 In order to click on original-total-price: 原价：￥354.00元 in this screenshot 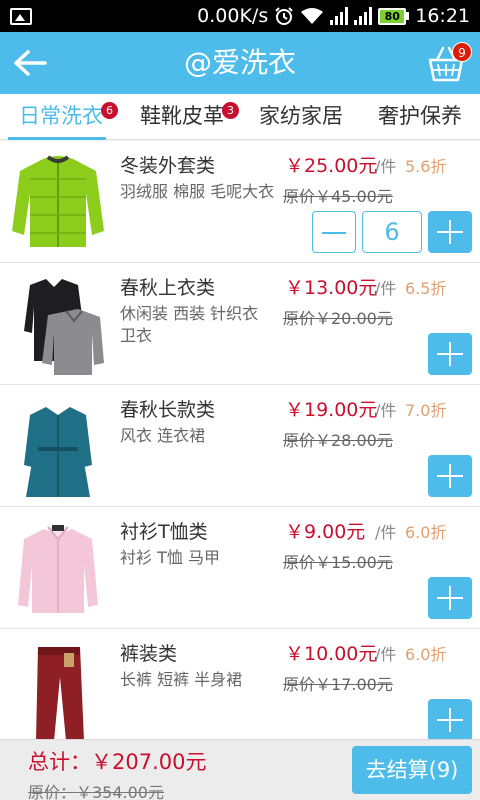, I will do `click(96, 791)`.